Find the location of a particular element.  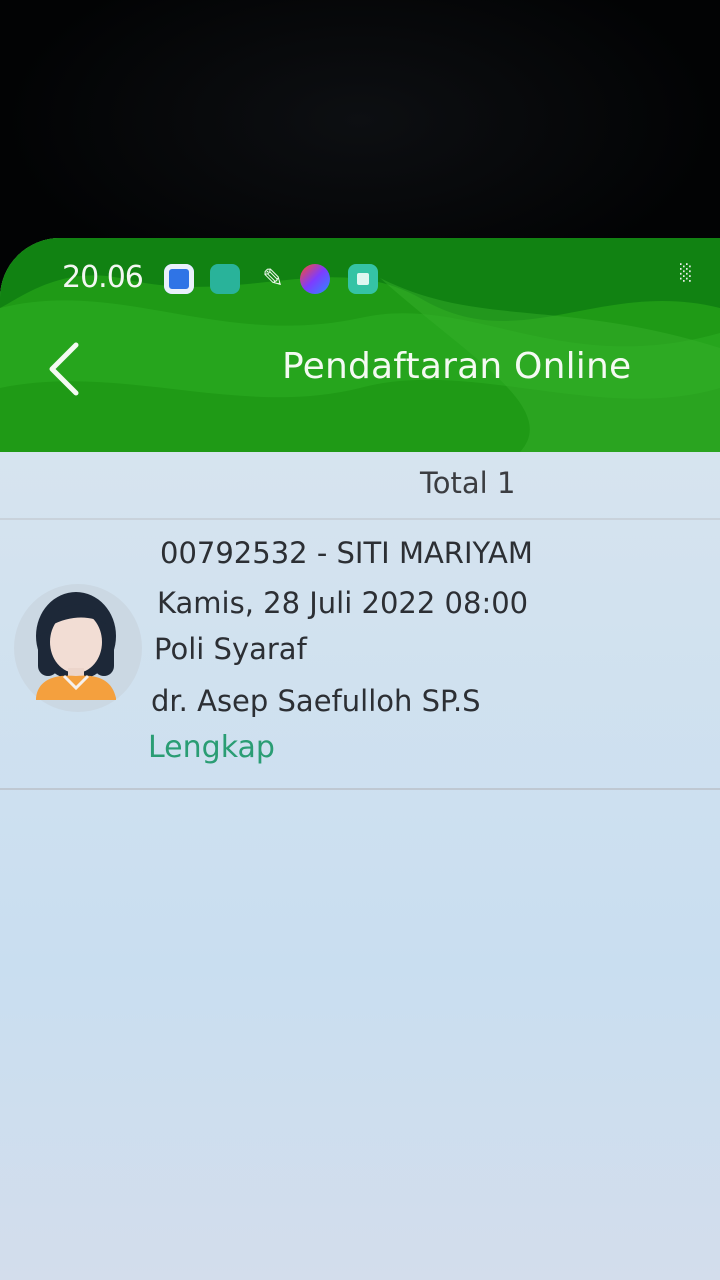

patient-id-name: 00792532 - SITI MARIYAM is located at coordinates (346, 553).